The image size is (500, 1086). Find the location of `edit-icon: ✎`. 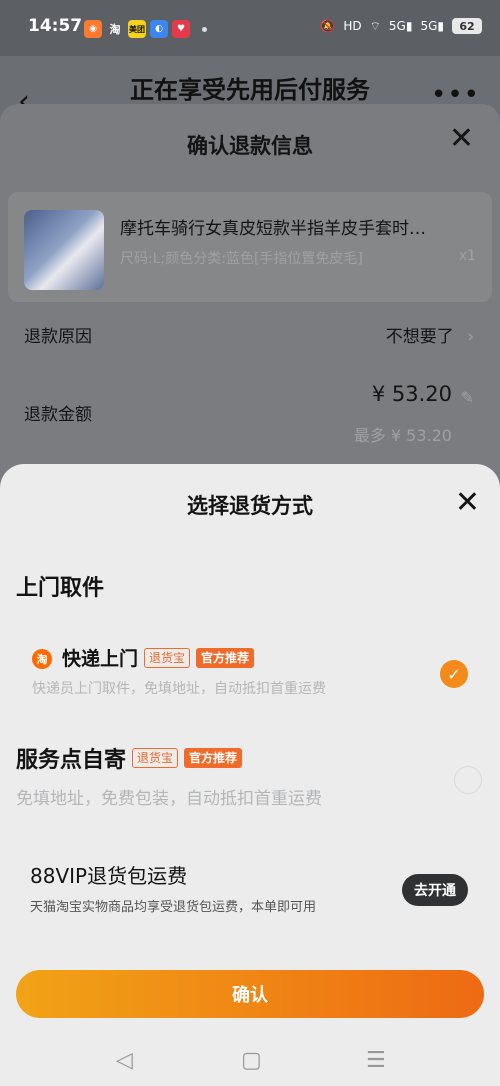

edit-icon: ✎ is located at coordinates (467, 397).